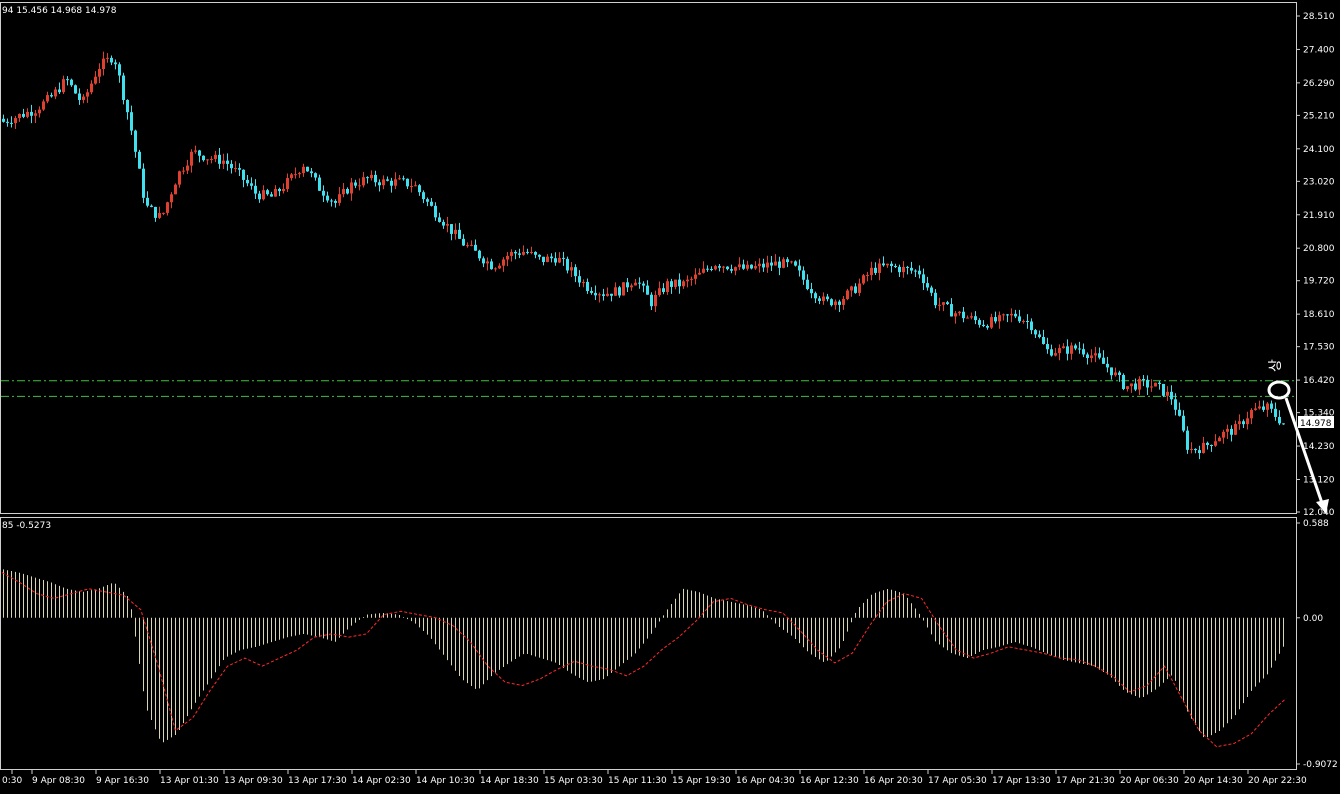  What do you see at coordinates (189, 781) in the screenshot?
I see `time-tick-label: 13 Apr 01:30` at bounding box center [189, 781].